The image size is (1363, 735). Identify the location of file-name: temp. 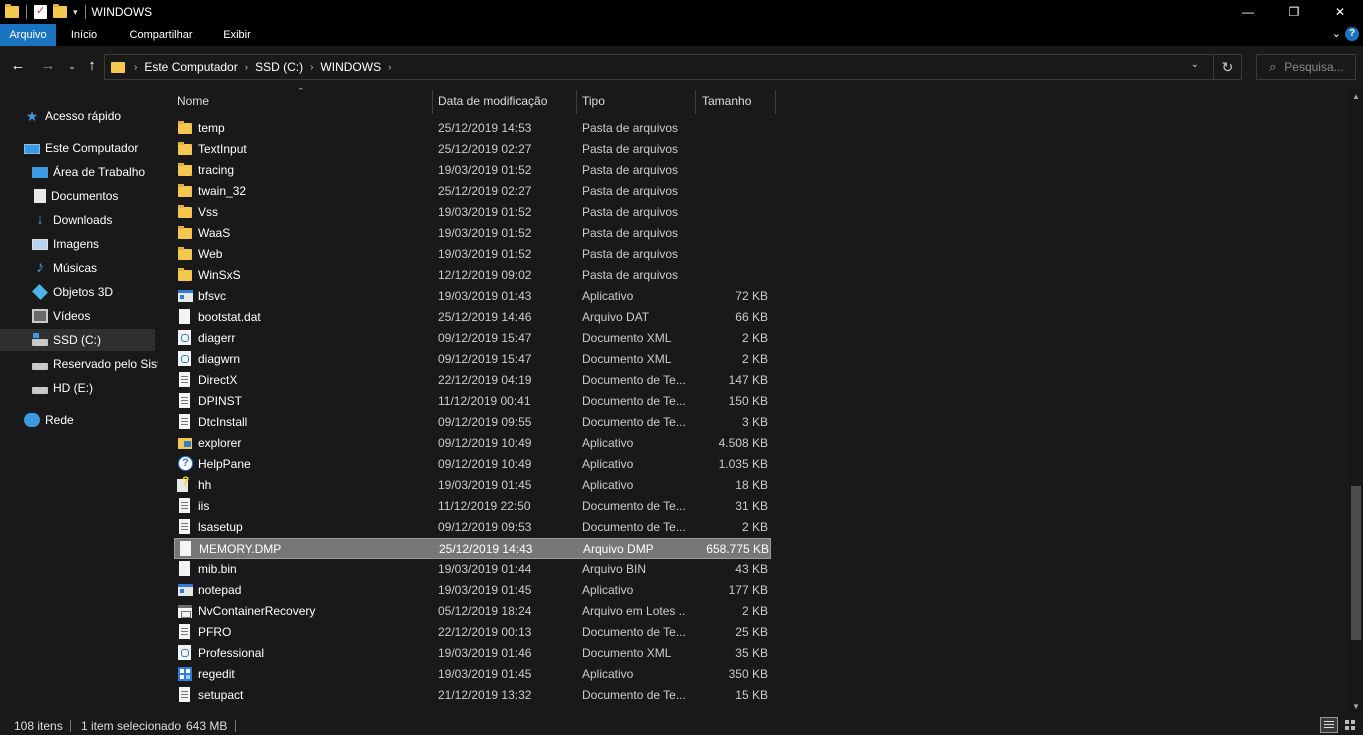
(211, 128).